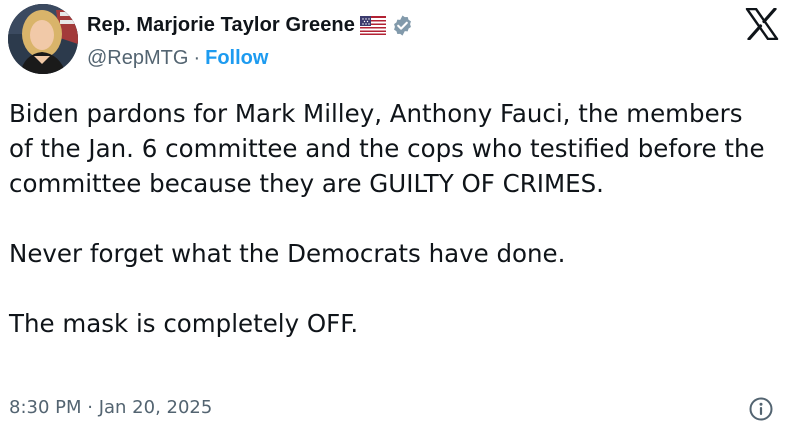 The width and height of the screenshot is (787, 429). I want to click on tweet-timestamp: 8:30 PM · Jan 20, 2025, so click(110, 407).